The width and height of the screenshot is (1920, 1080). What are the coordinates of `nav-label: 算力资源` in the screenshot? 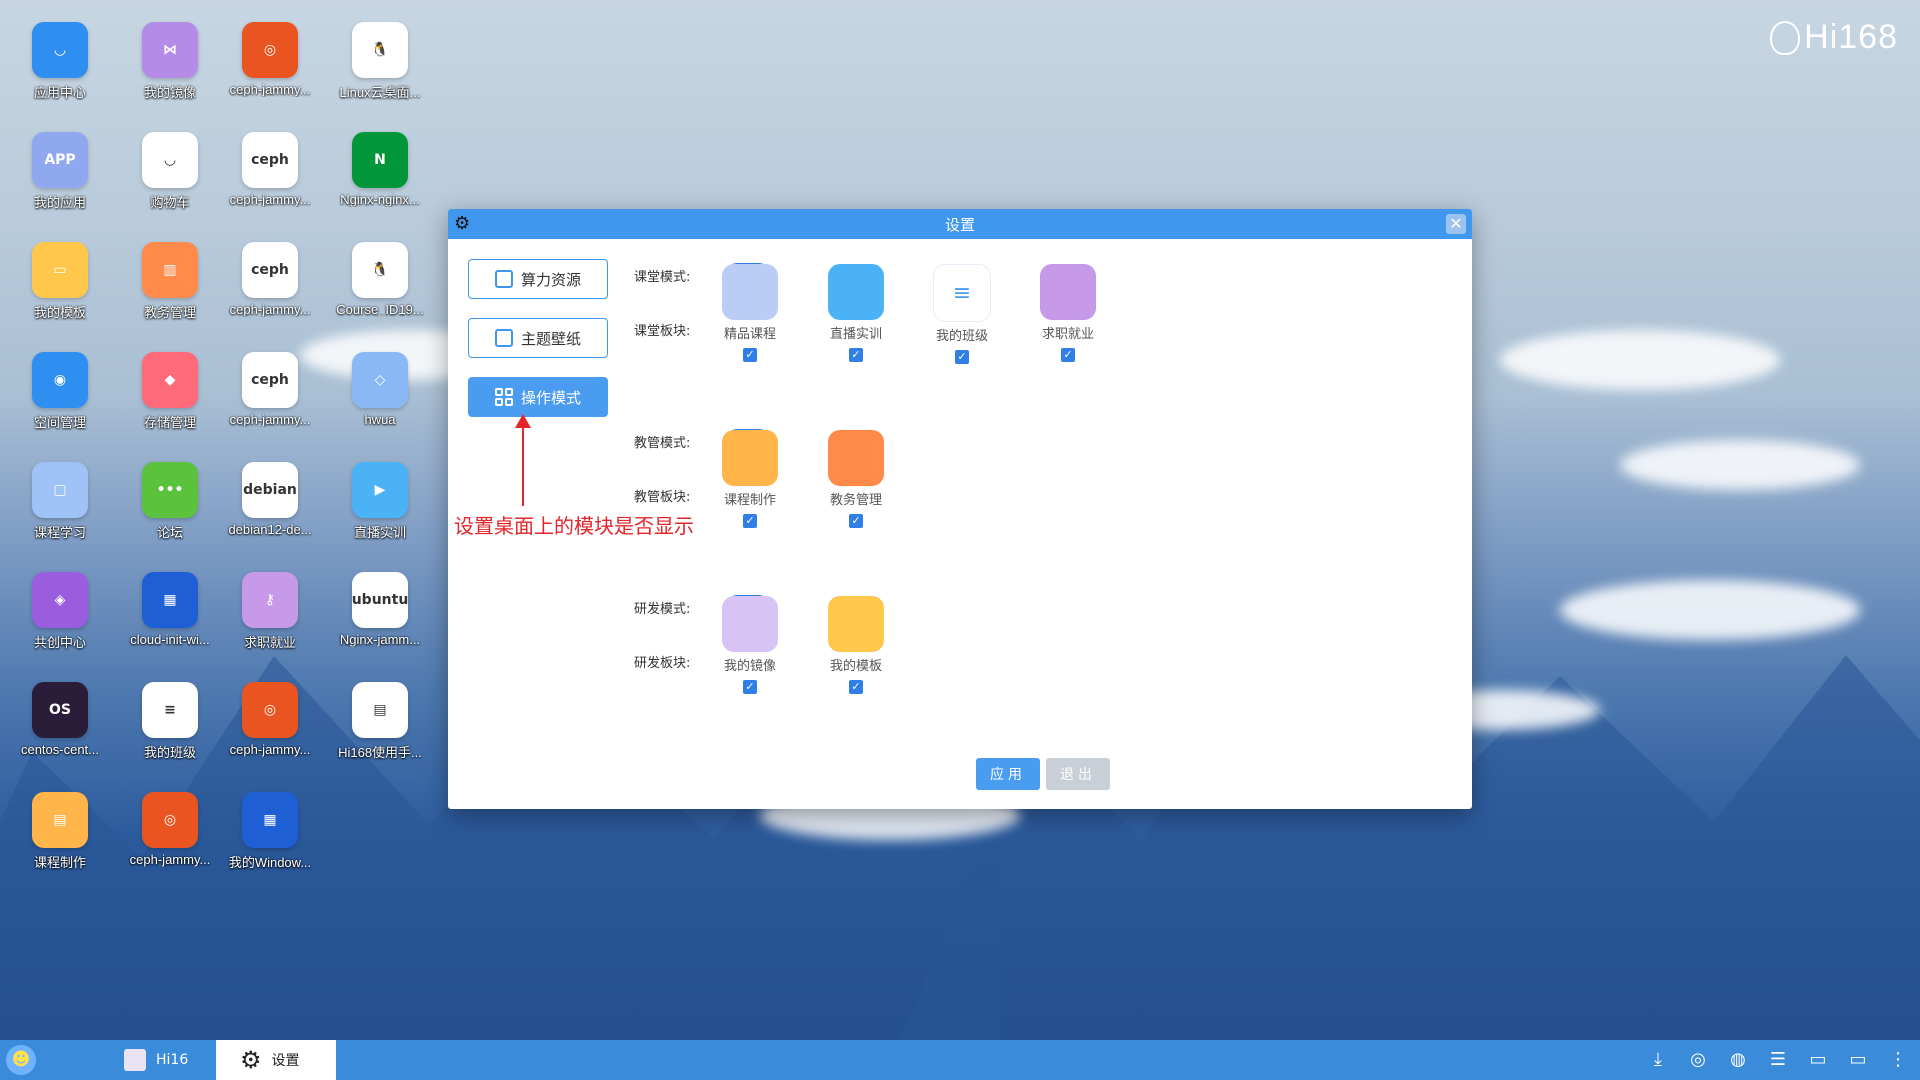 It's located at (550, 279).